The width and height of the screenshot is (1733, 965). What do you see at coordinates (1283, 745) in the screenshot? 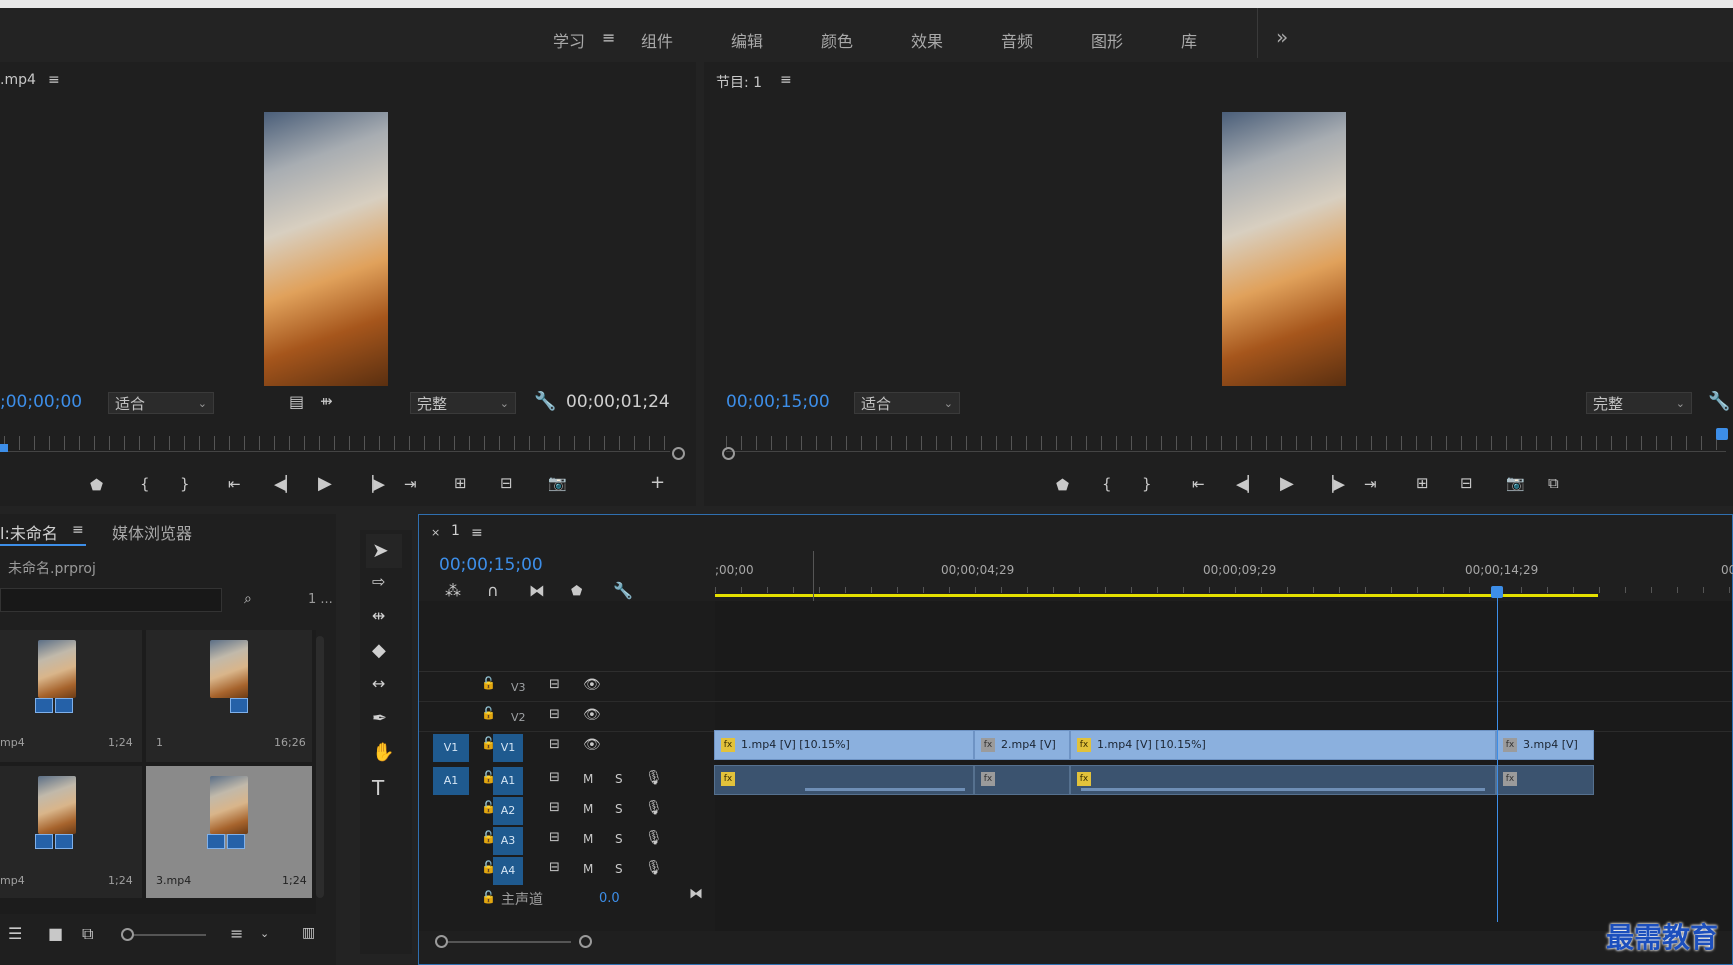
I see `video-clip: fx 1.mp4 [V] [10.15%]` at bounding box center [1283, 745].